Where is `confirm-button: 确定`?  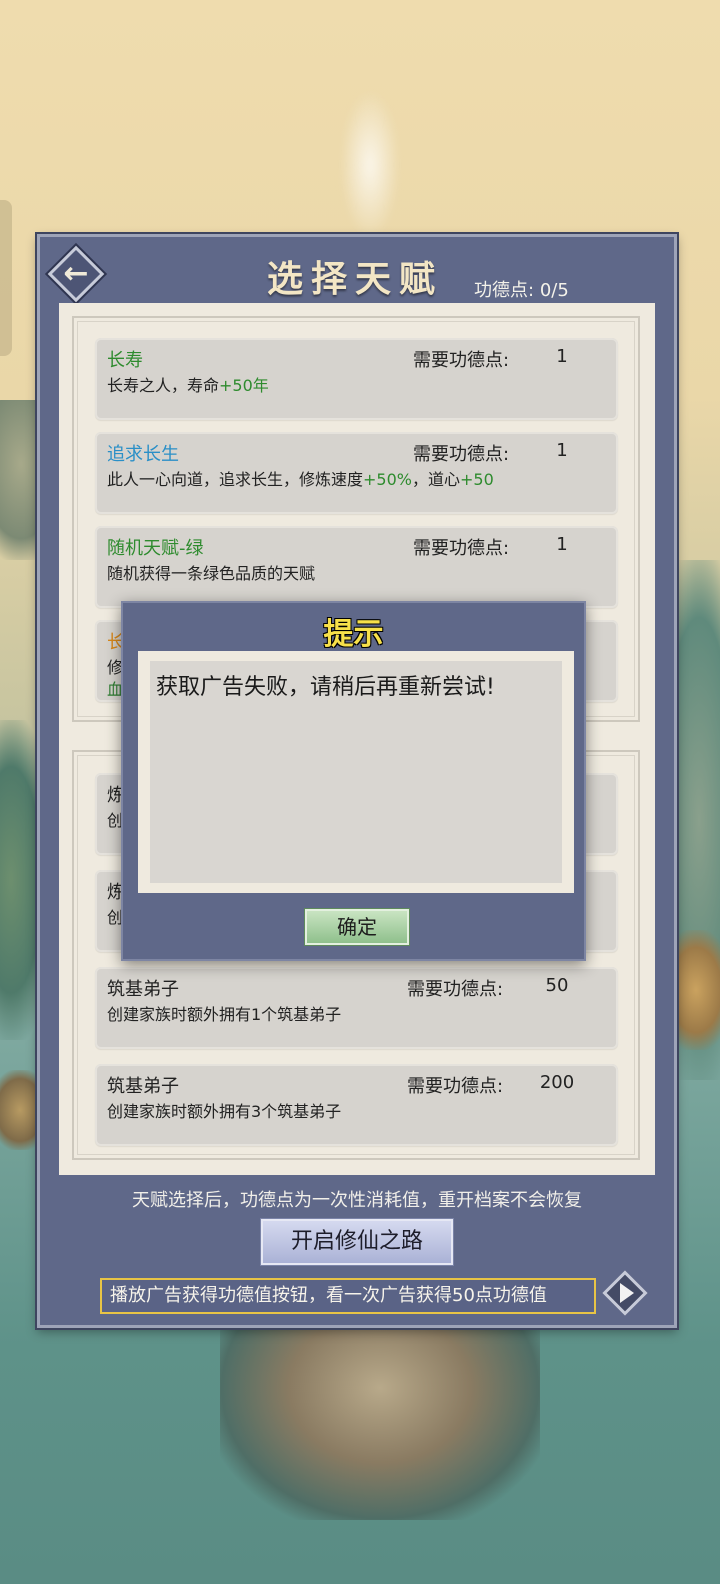
confirm-button: 确定 is located at coordinates (357, 927).